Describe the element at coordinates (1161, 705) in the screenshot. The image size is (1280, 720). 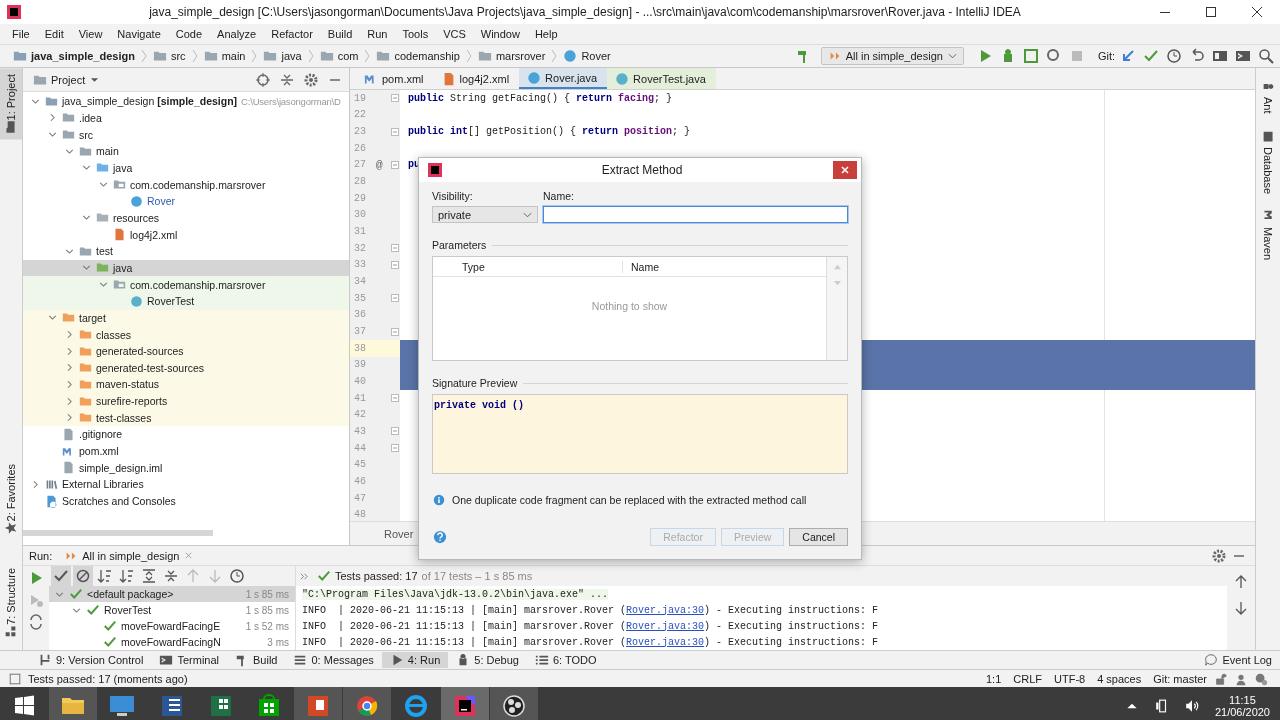
I see `battery-icon` at that location.